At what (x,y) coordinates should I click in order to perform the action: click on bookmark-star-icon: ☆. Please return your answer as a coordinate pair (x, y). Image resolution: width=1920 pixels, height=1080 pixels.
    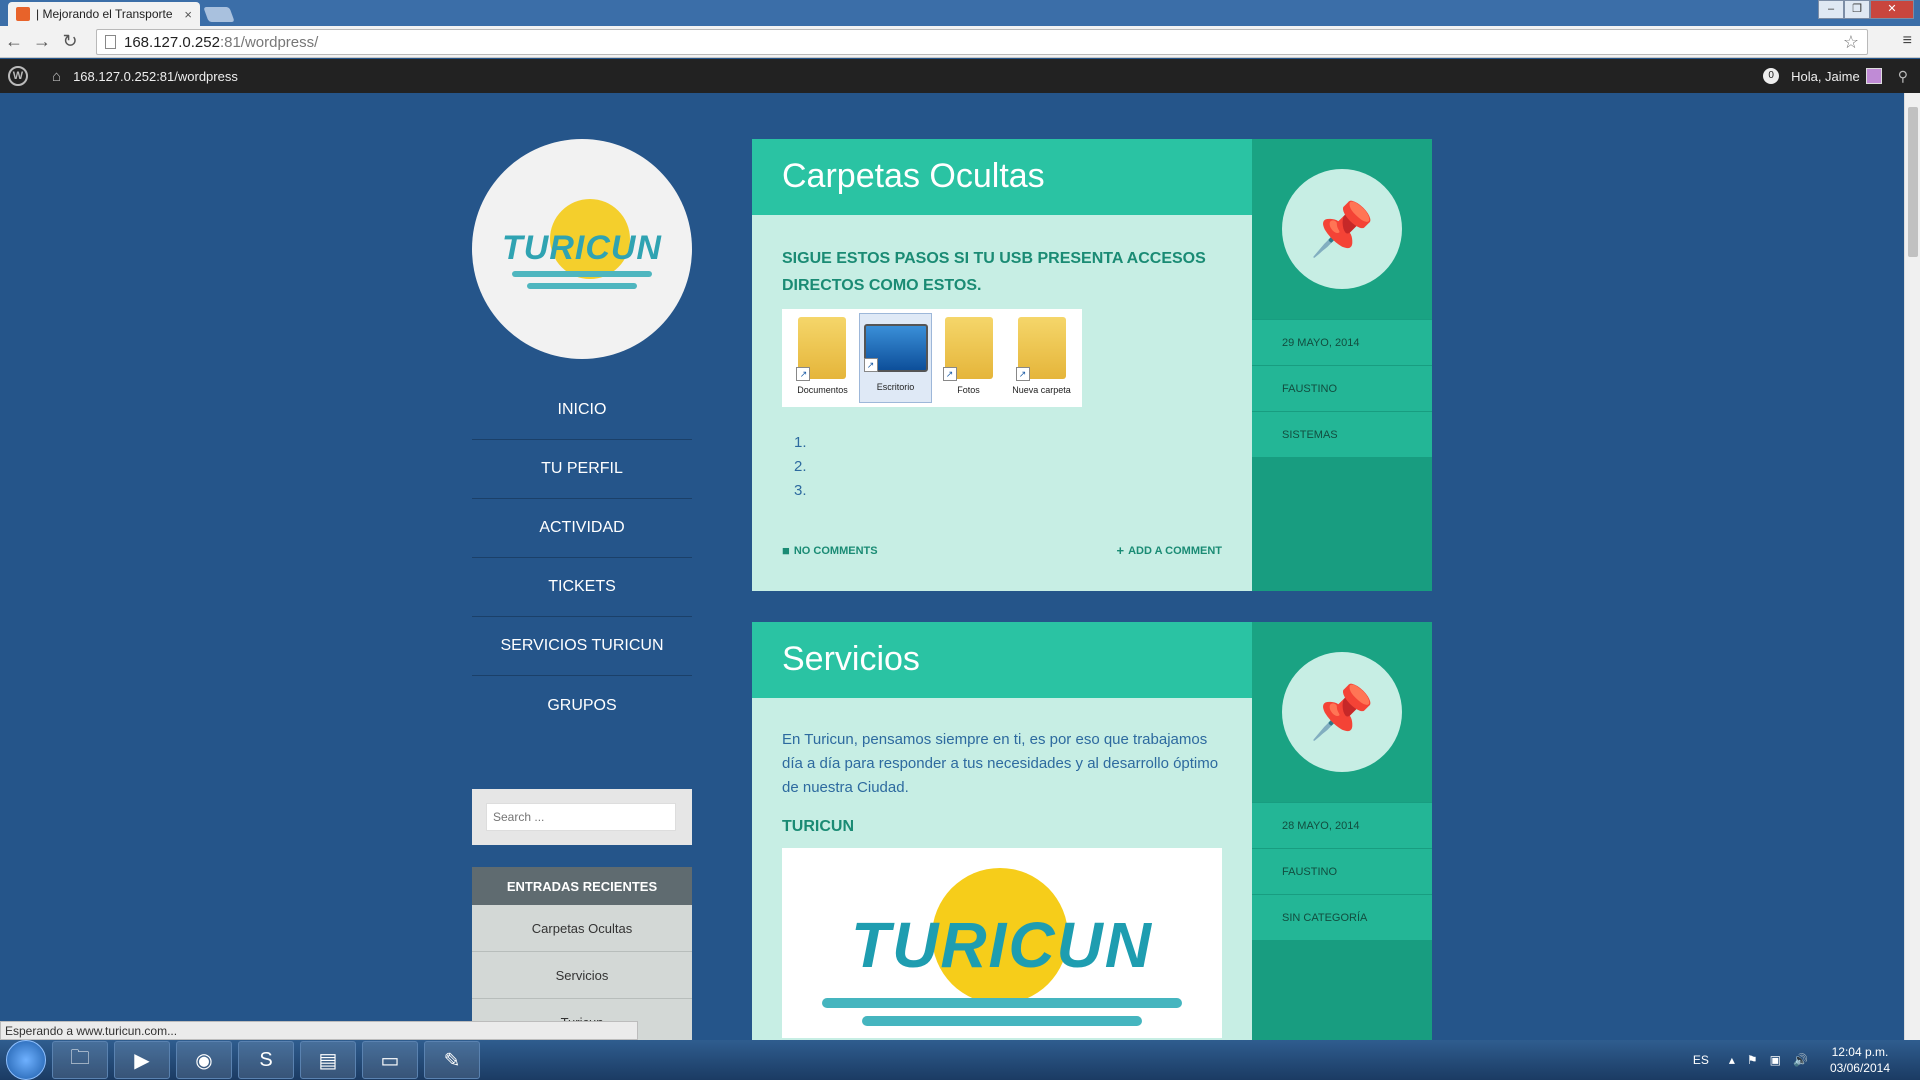
    Looking at the image, I should click on (1851, 42).